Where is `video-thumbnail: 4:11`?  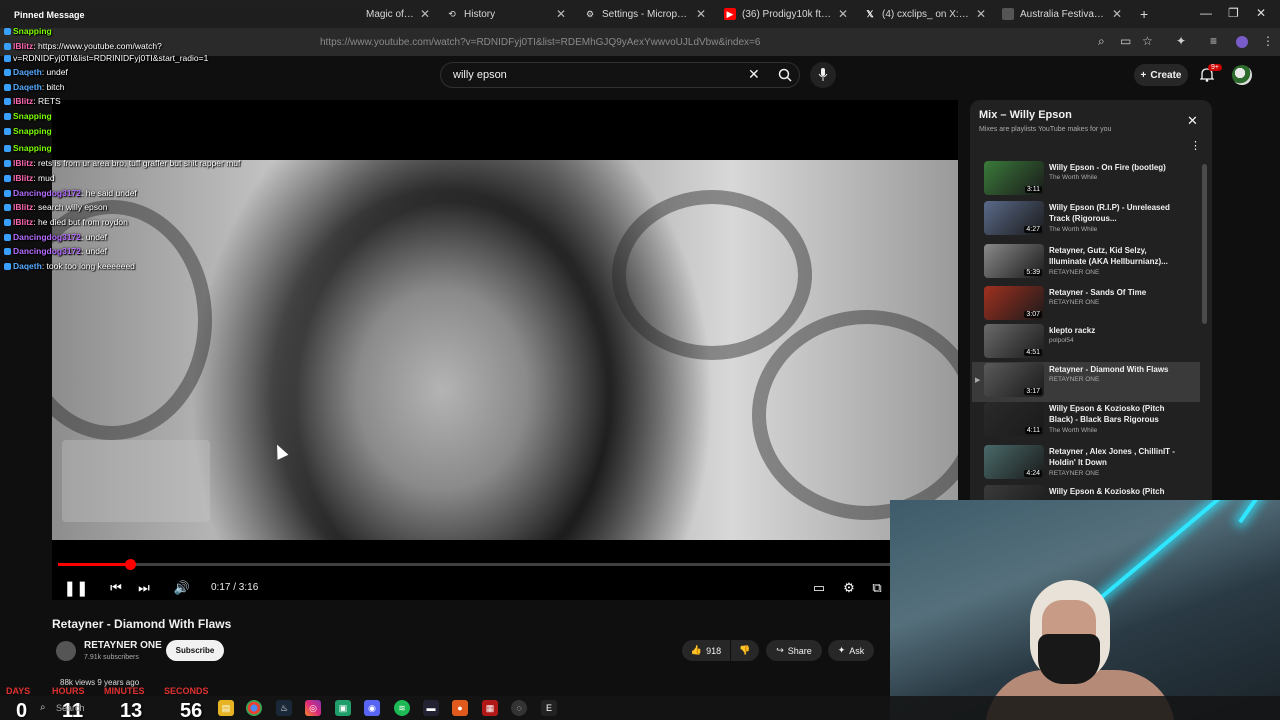
video-thumbnail: 4:11 is located at coordinates (1014, 419).